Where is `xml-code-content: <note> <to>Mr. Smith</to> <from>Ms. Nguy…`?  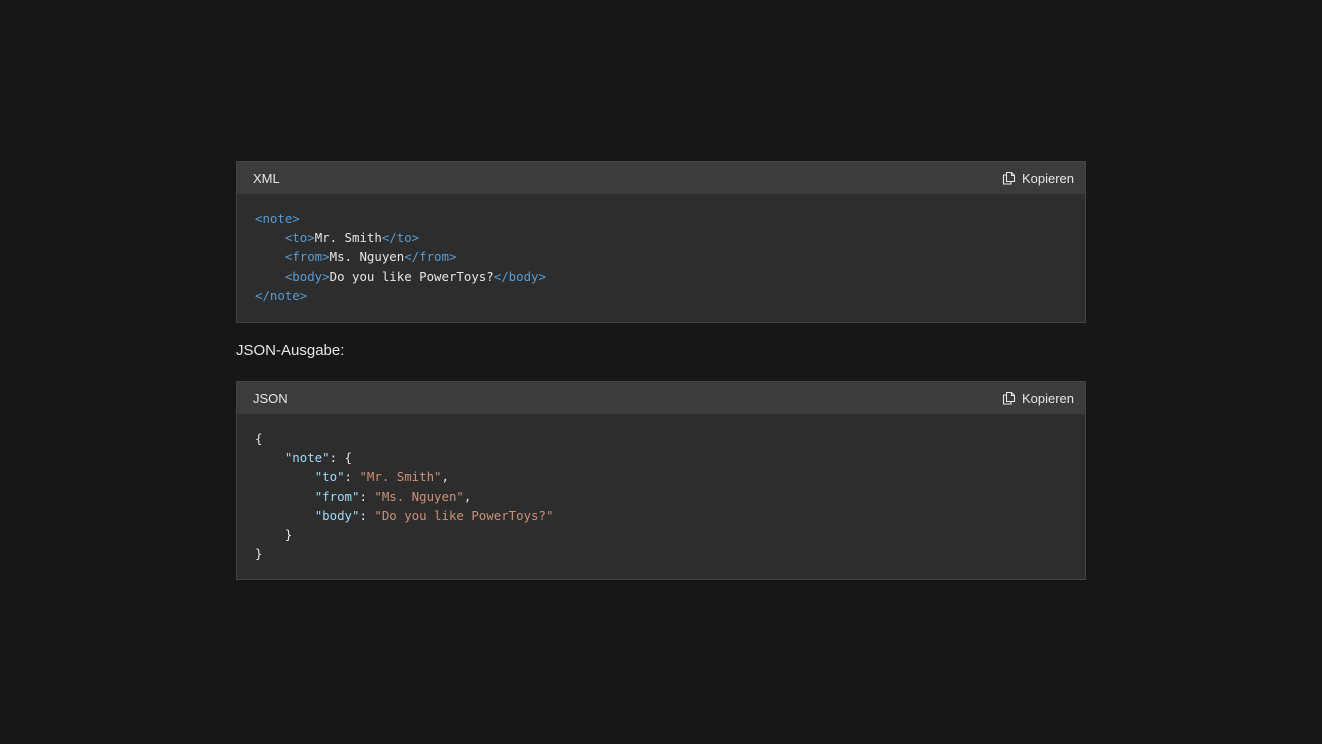 xml-code-content: <note> <to>Mr. Smith</to> <from>Ms. Nguy… is located at coordinates (661, 257).